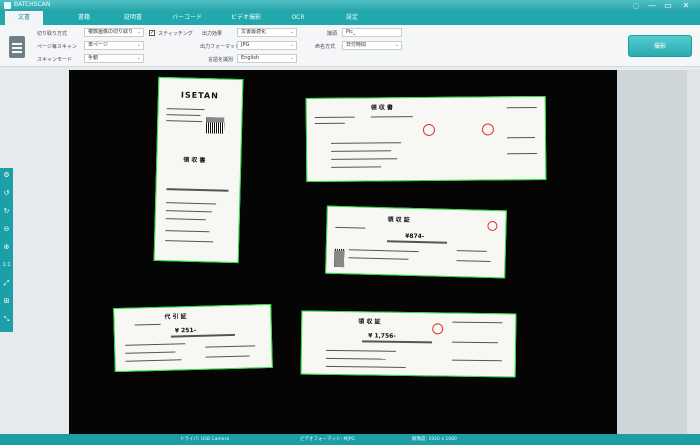  I want to click on tab-document: 文書, so click(24, 18).